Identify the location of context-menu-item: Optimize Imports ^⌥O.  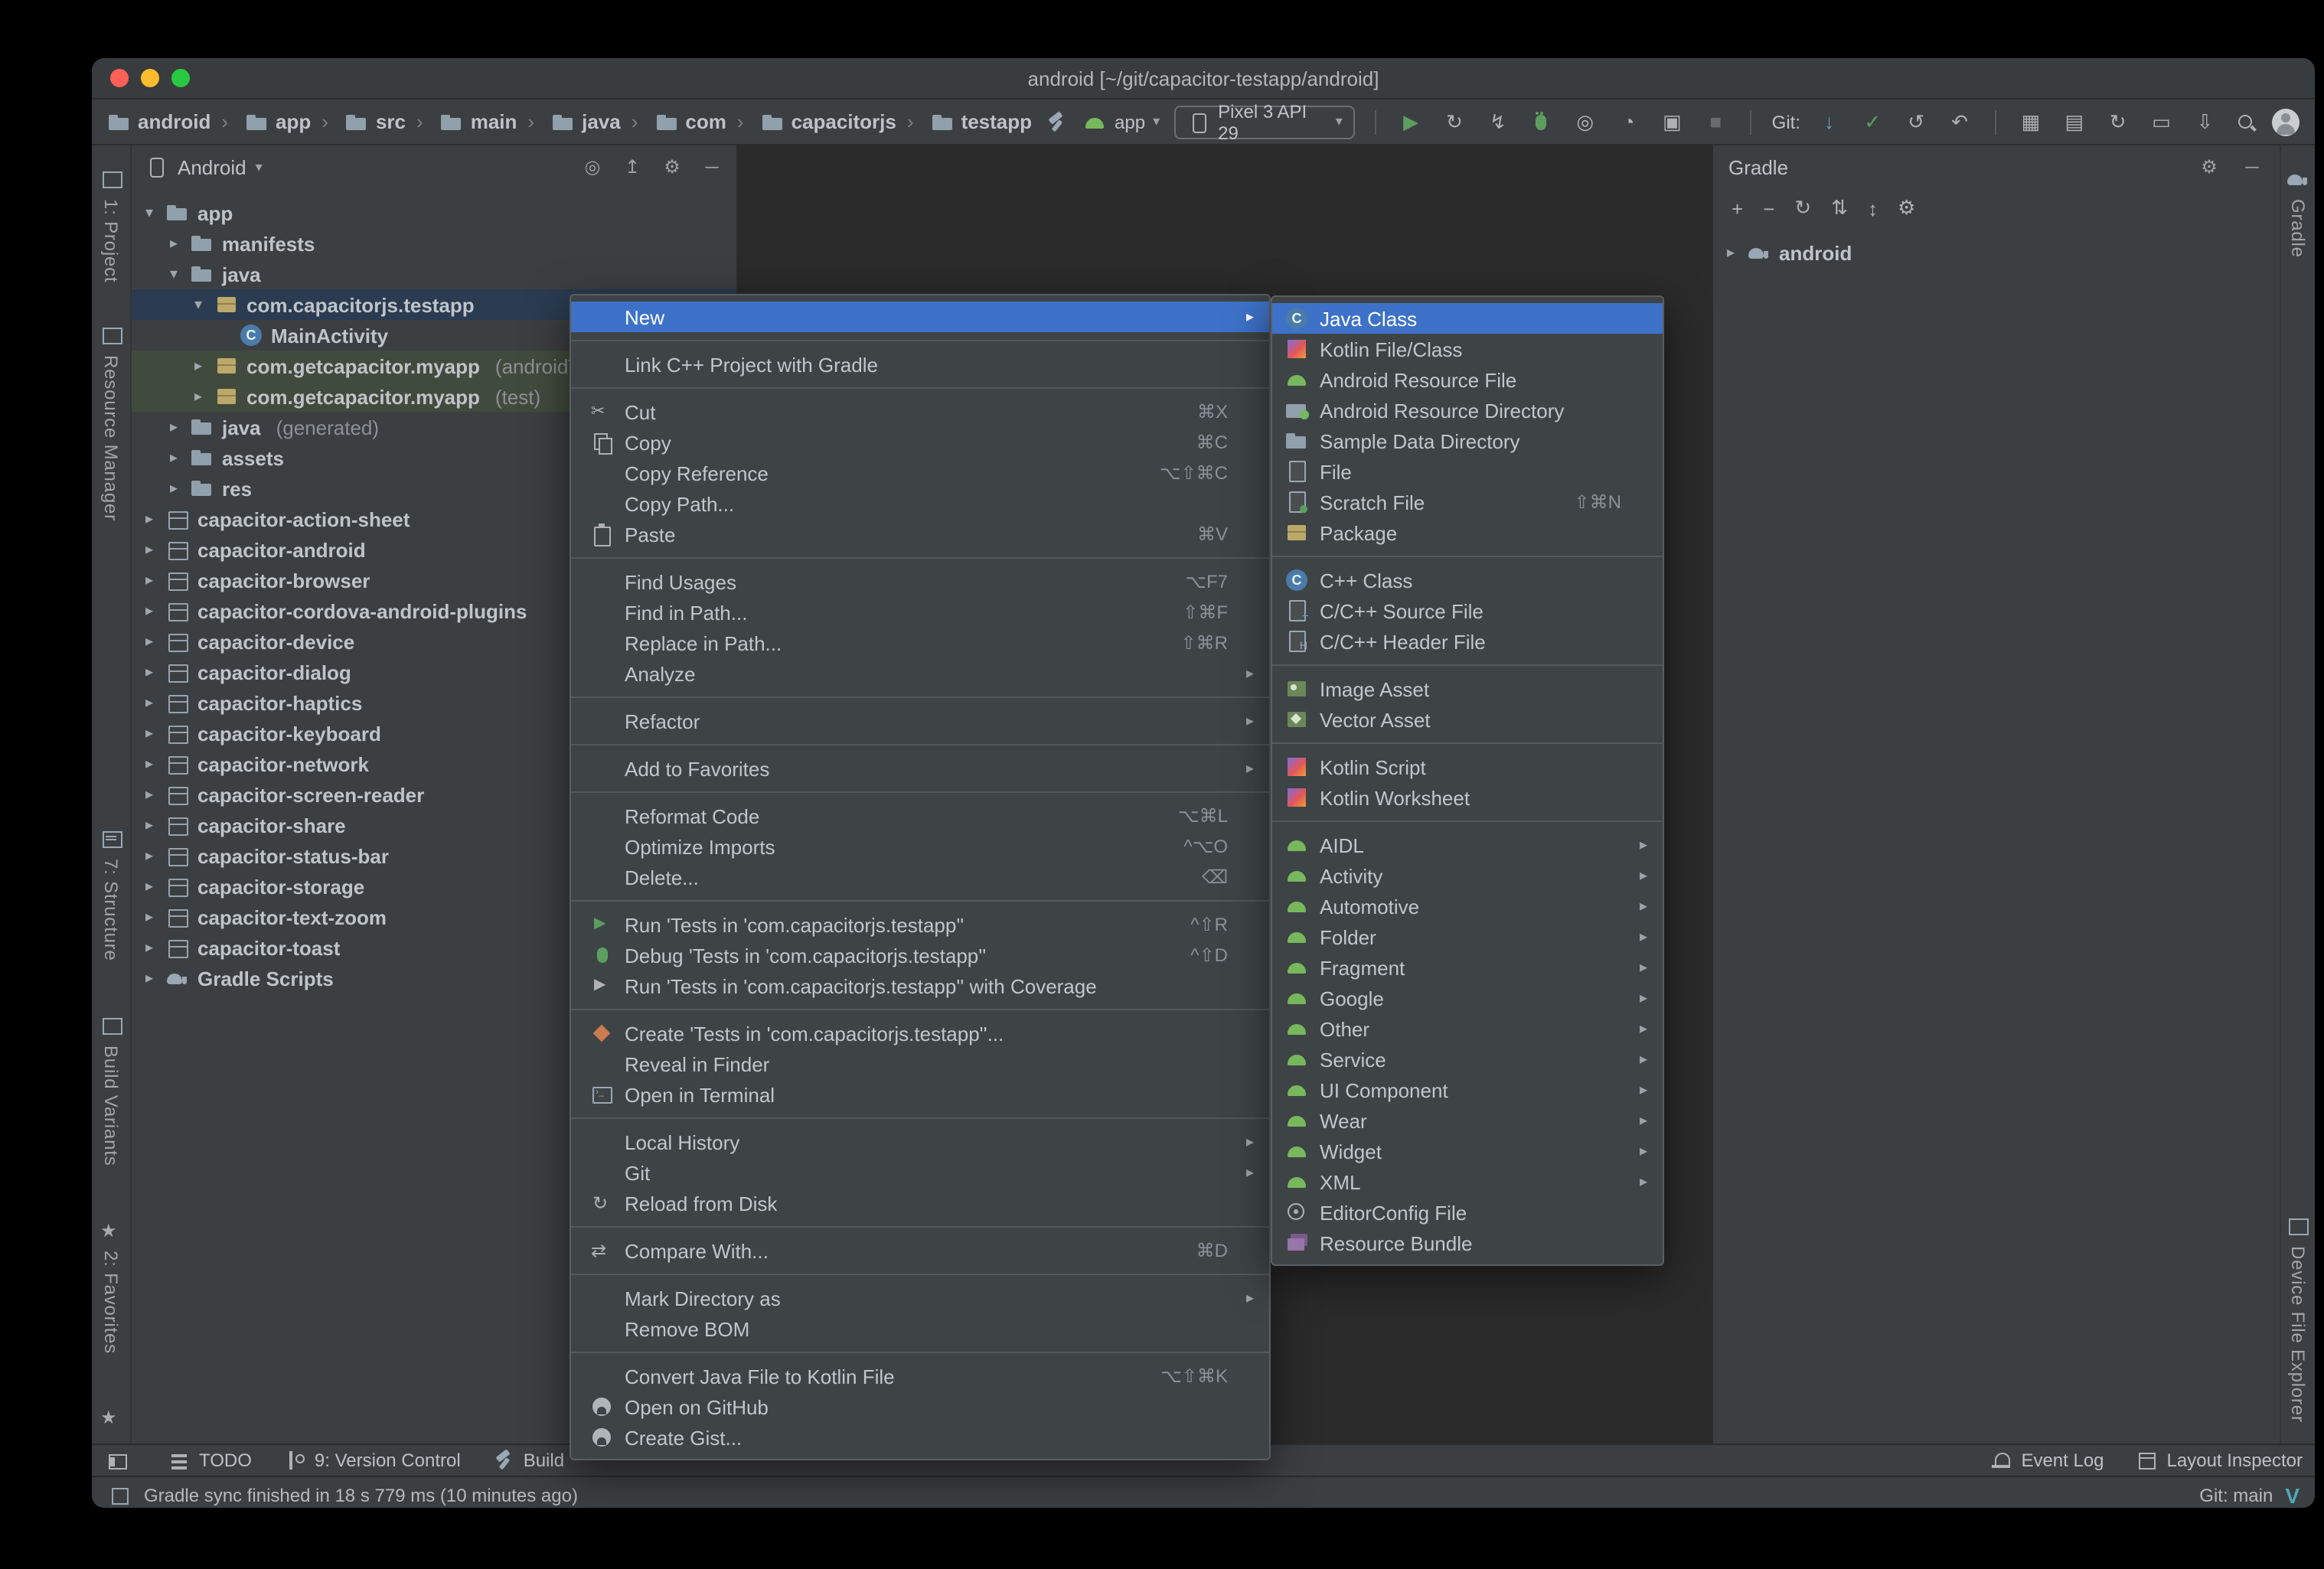
(920, 846).